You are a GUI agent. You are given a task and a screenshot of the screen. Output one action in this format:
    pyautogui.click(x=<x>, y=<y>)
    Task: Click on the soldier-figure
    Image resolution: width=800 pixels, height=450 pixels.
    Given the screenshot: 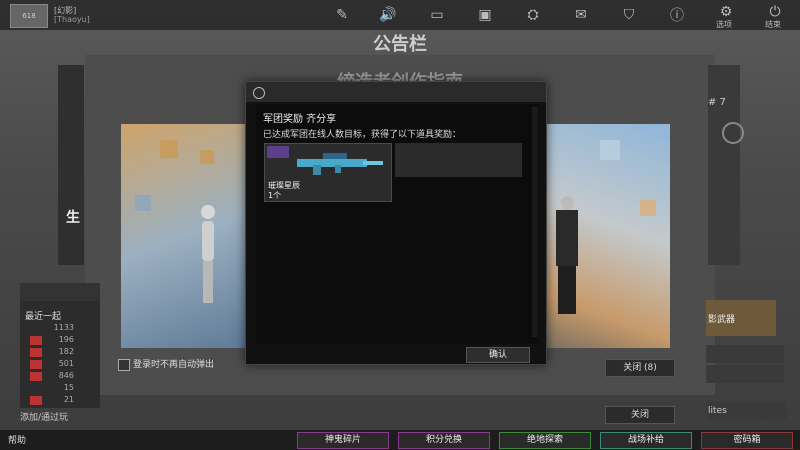 What is the action you would take?
    pyautogui.click(x=567, y=255)
    